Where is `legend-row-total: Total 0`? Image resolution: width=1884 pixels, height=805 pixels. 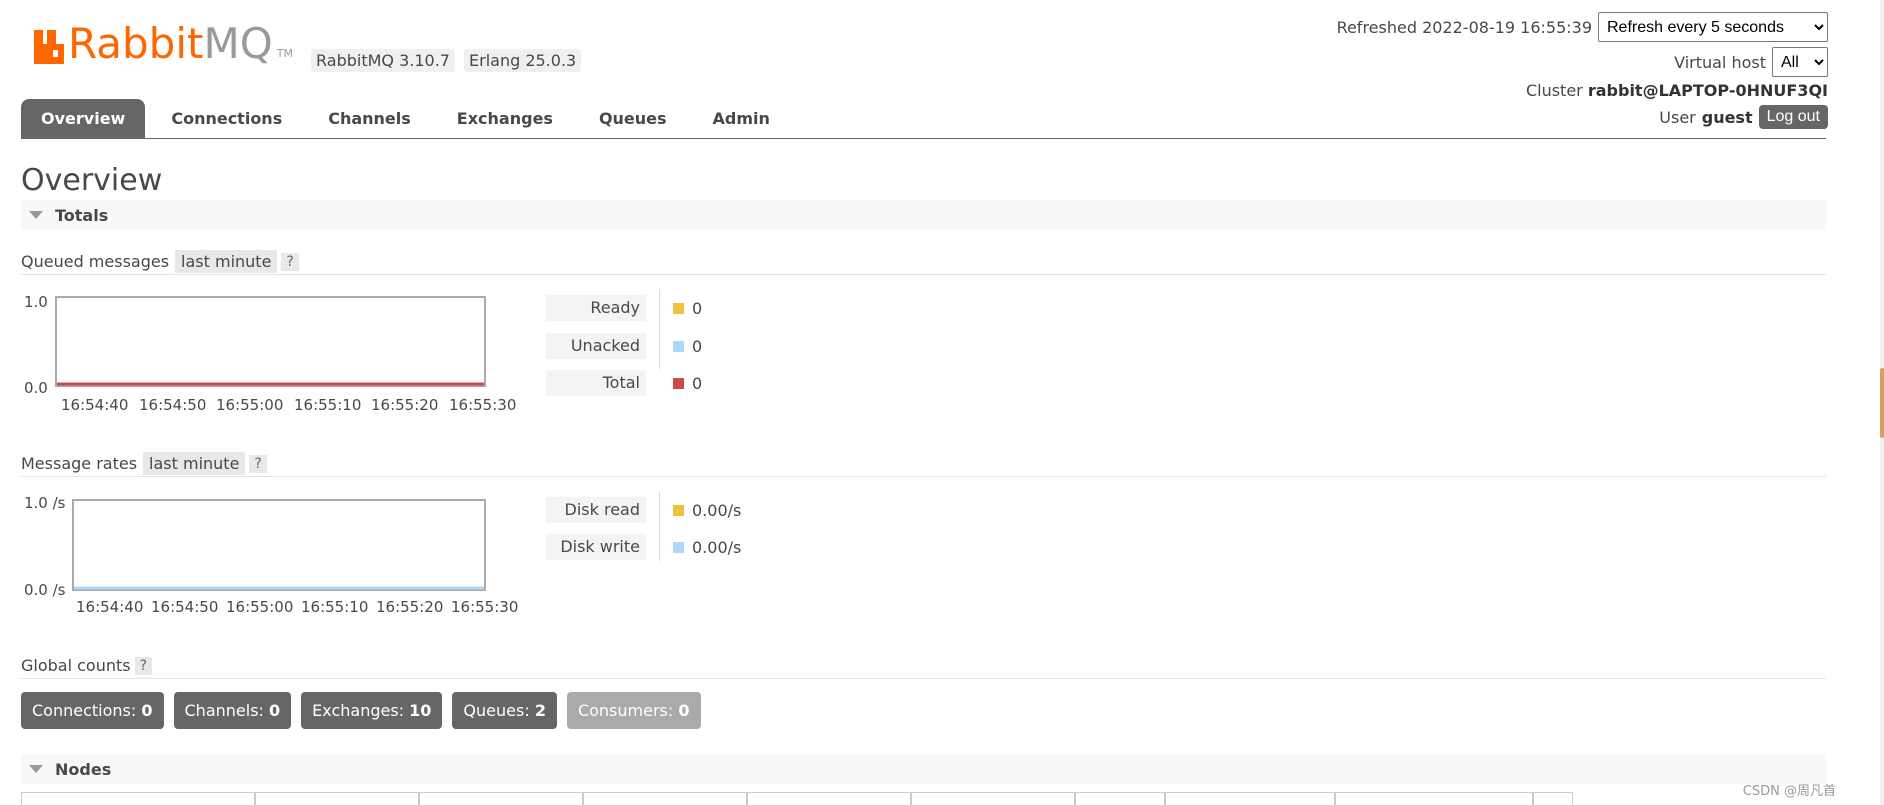 legend-row-total: Total 0 is located at coordinates (624, 383).